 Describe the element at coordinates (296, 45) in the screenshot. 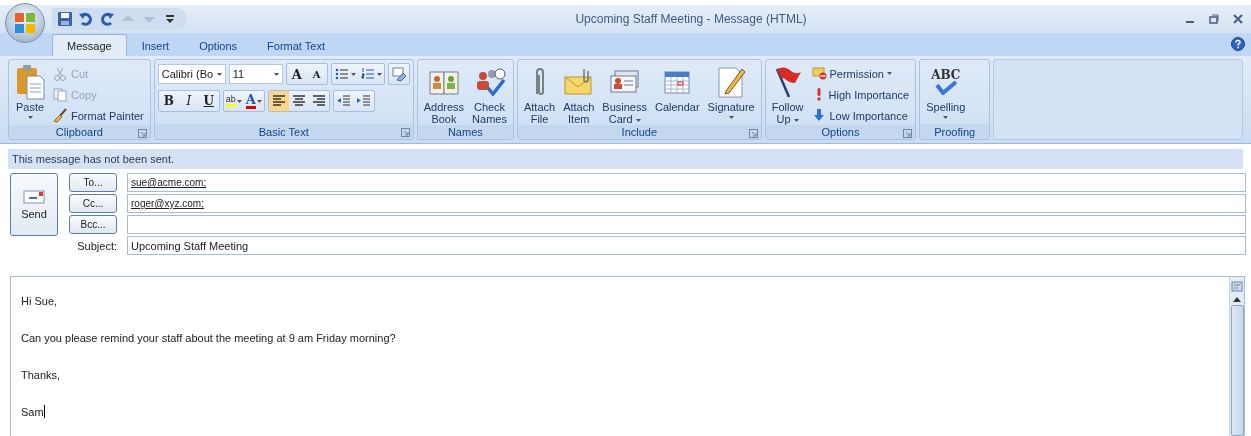

I see `ribbon-tab: Format Text` at that location.